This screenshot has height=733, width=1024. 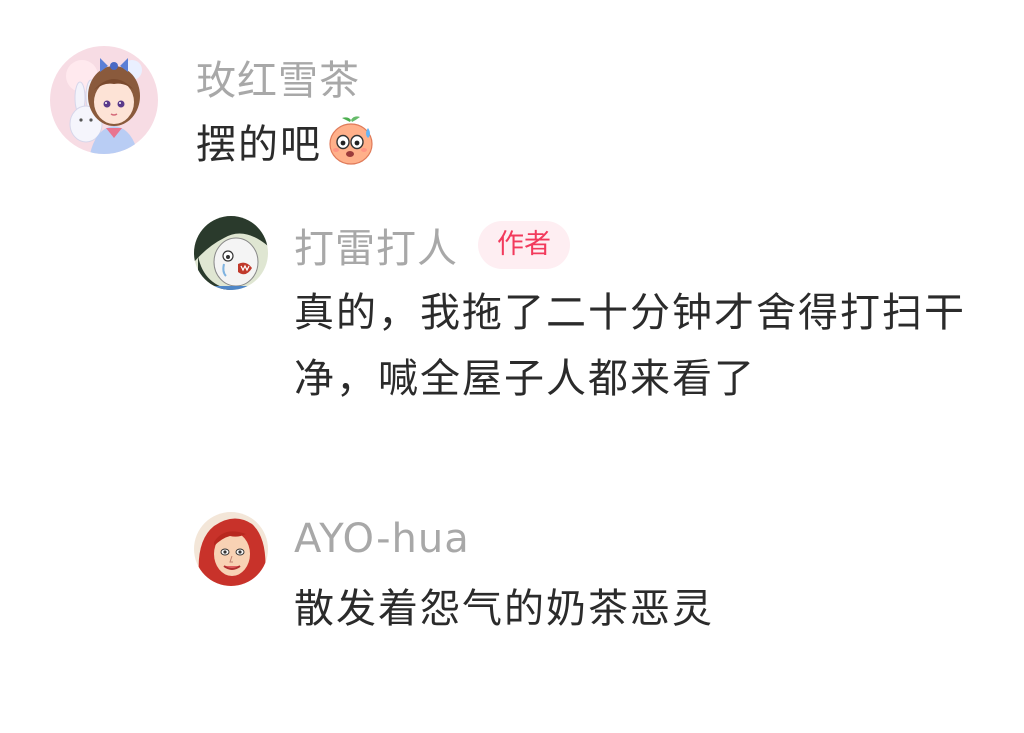 I want to click on cartoon-character-avatar-icon, so click(x=231, y=253).